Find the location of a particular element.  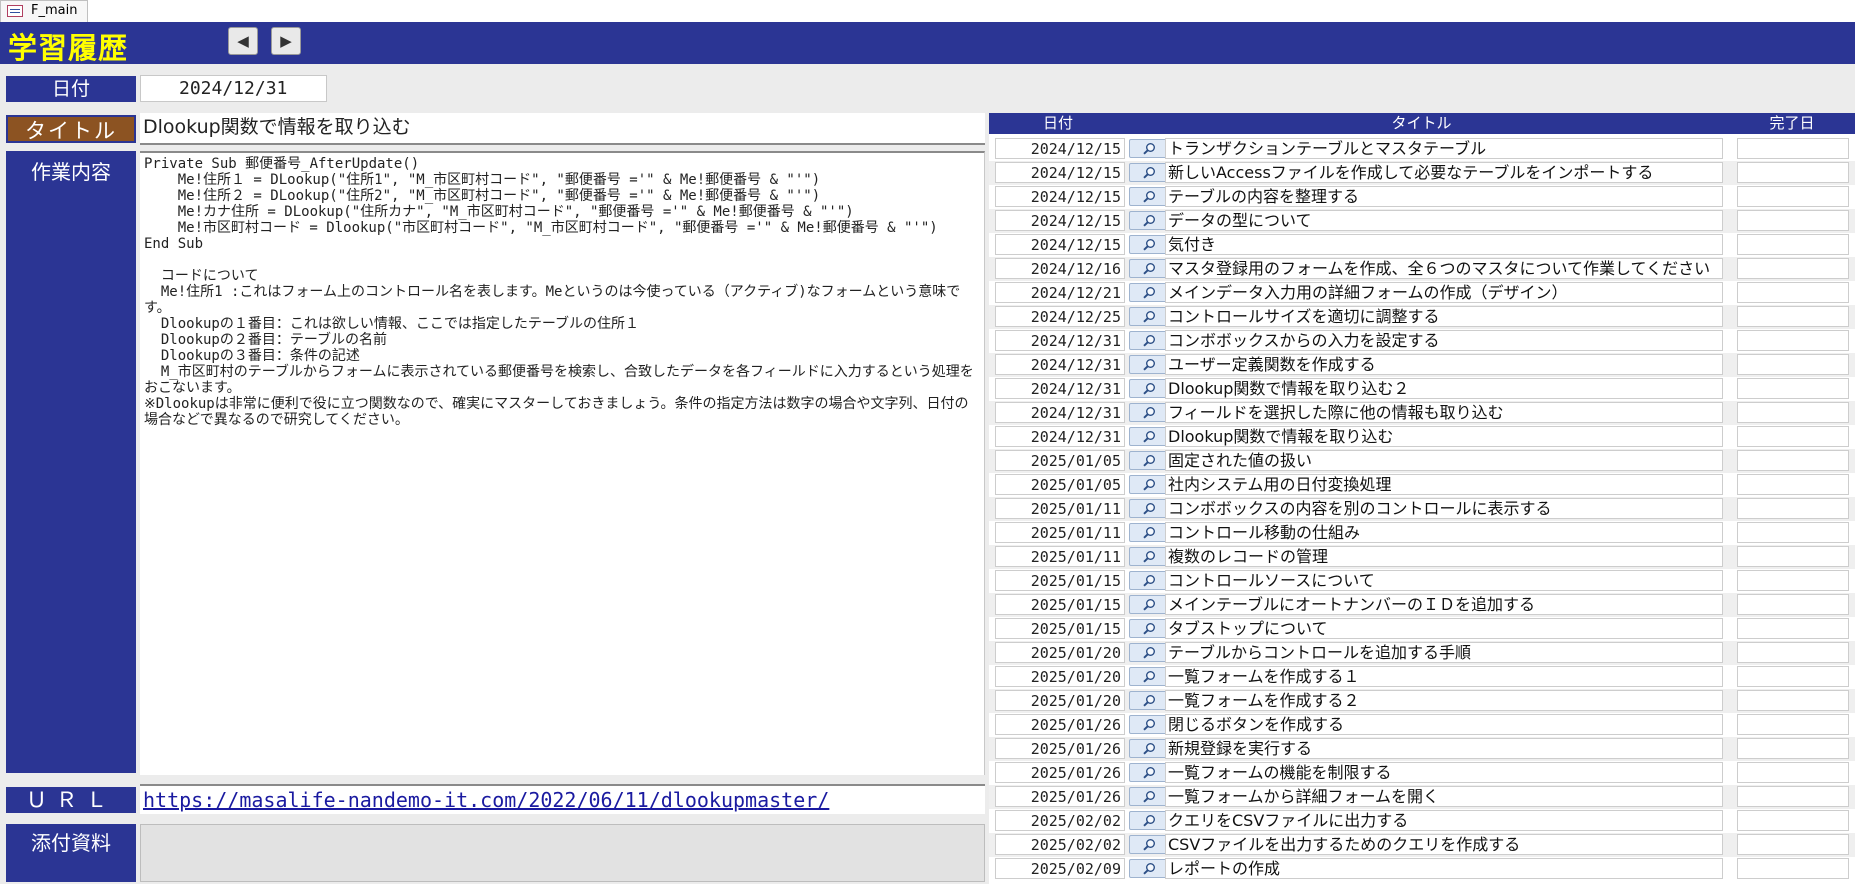

row-title-field: 閉じるボタンを作成する is located at coordinates (1444, 724).